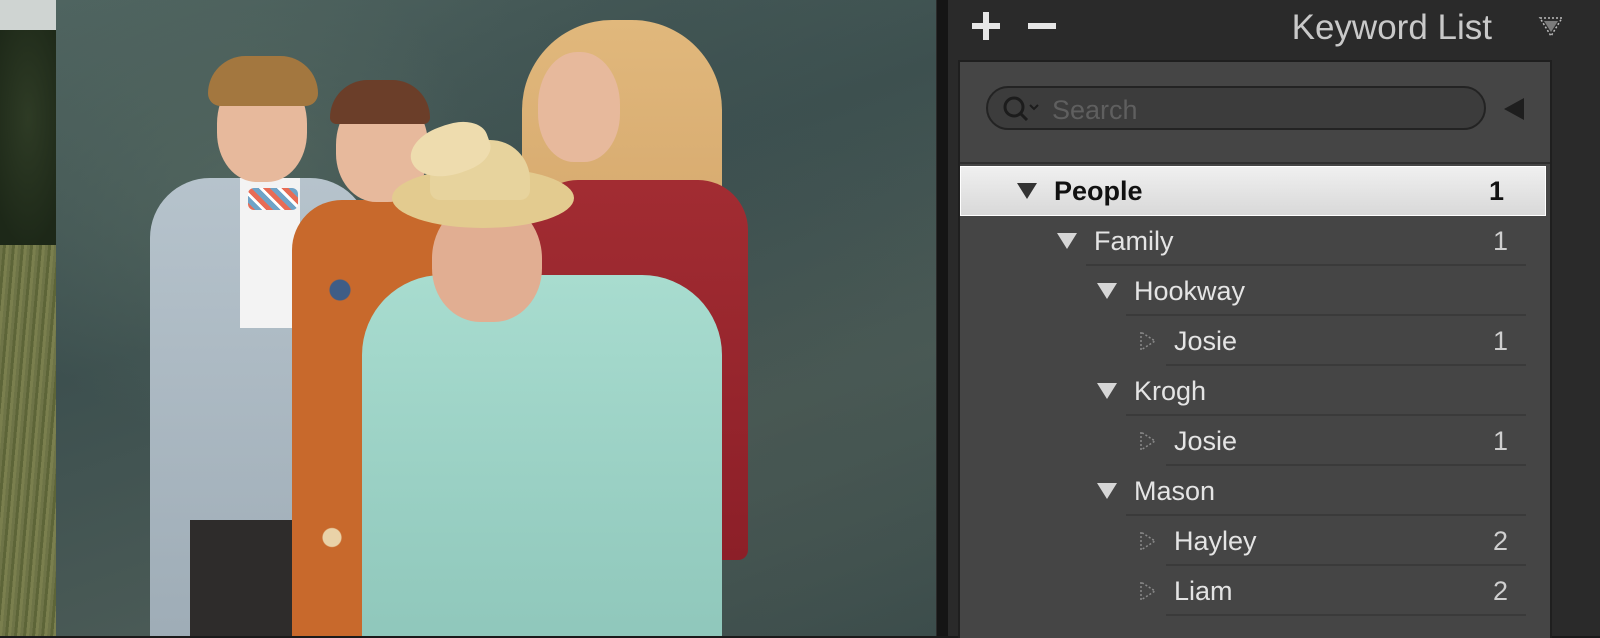  Describe the element at coordinates (1022, 109) in the screenshot. I see `search-icon` at that location.